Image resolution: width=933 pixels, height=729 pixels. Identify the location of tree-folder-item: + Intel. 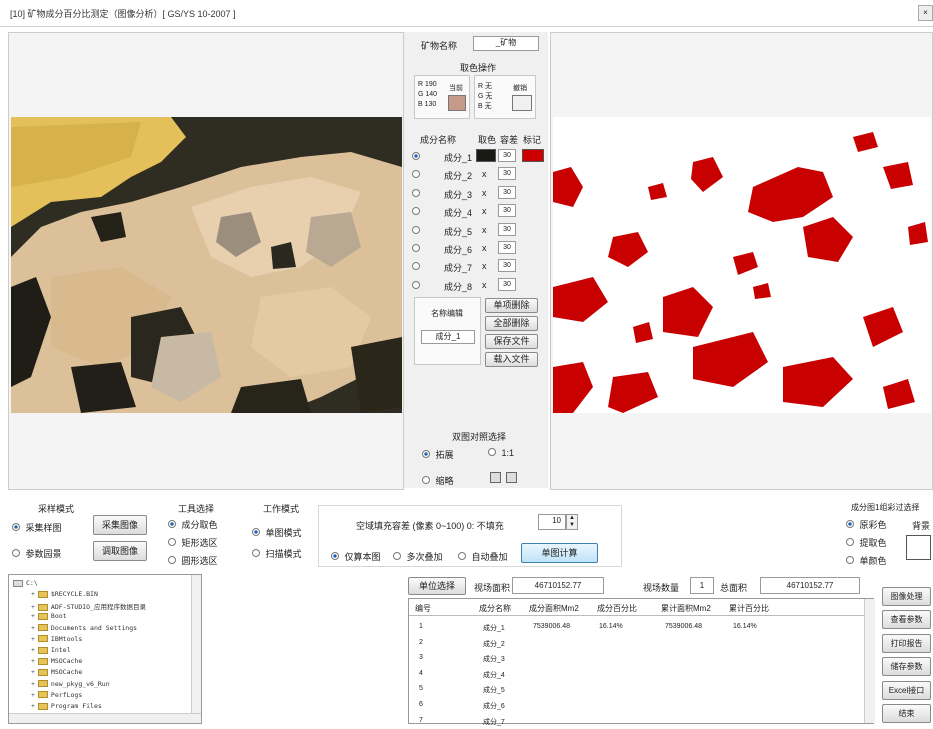
(51, 650).